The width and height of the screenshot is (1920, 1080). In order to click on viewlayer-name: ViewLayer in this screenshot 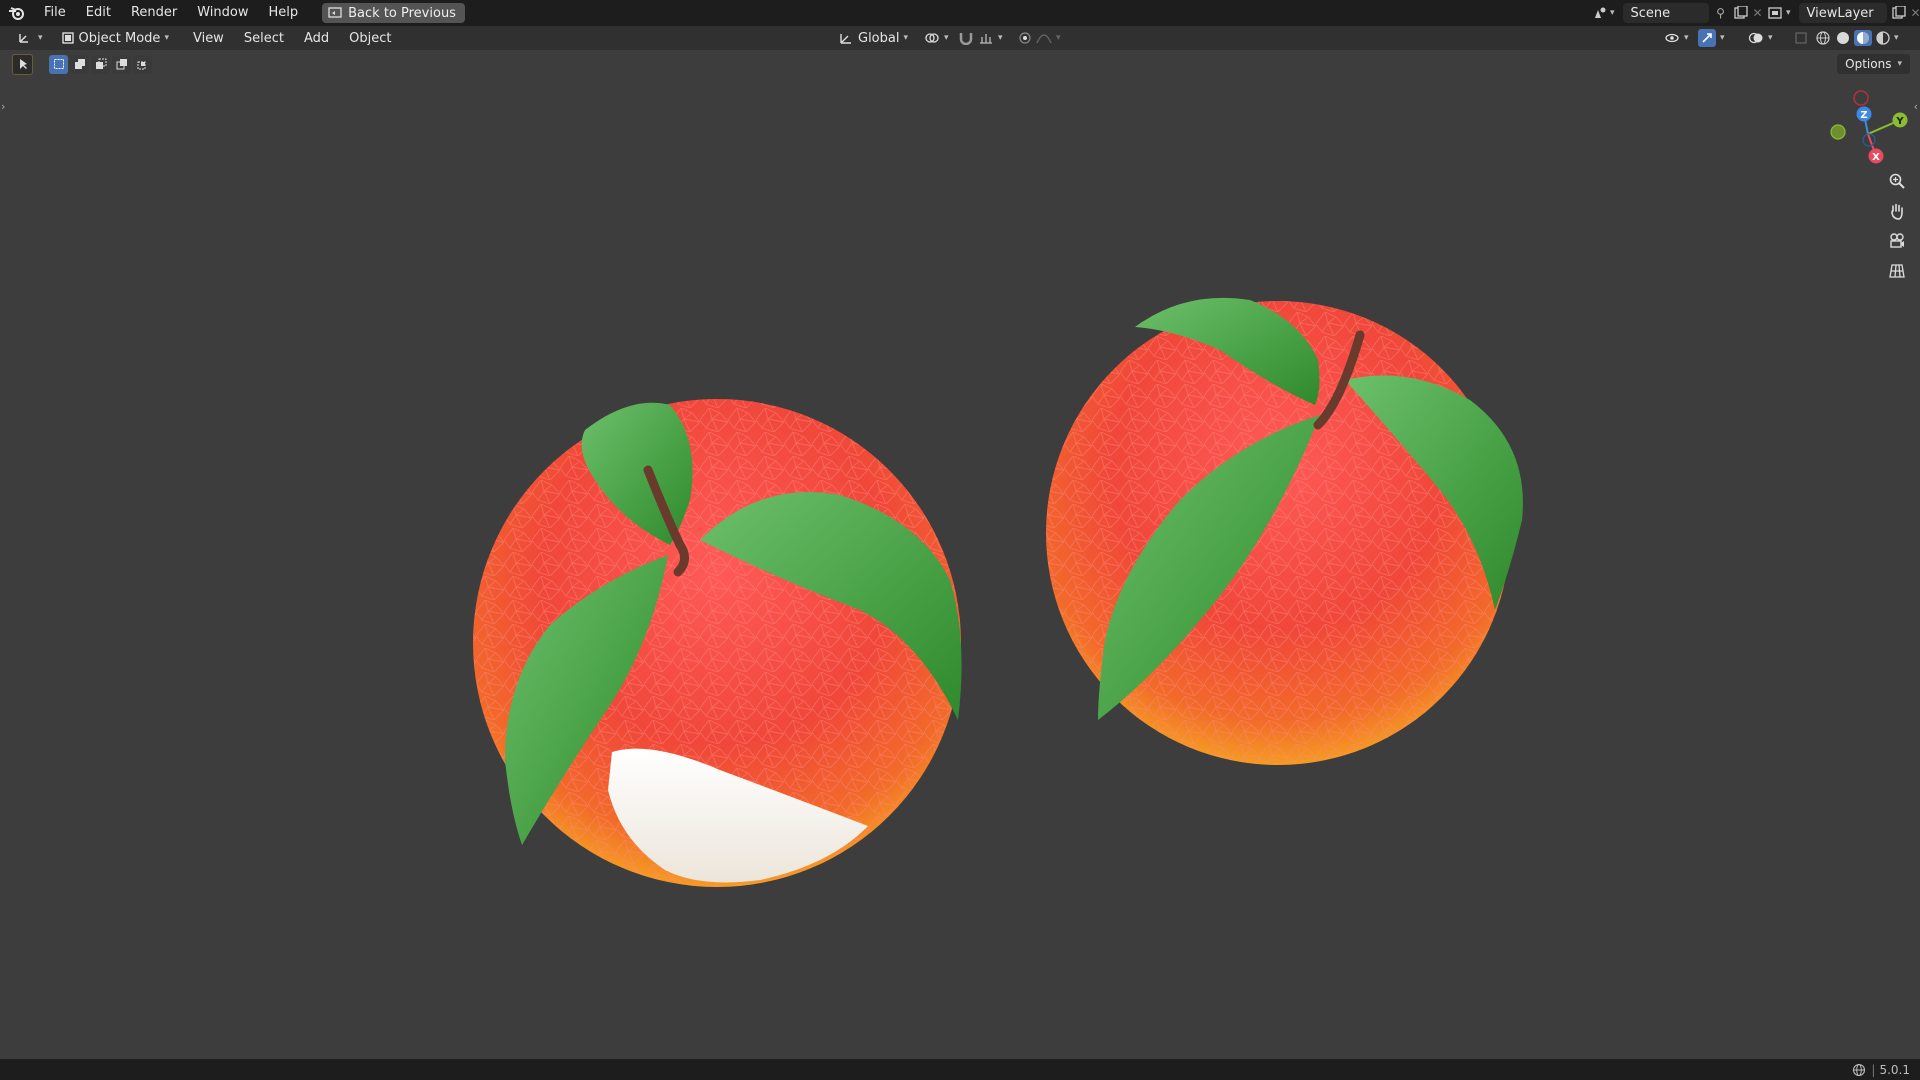, I will do `click(1840, 13)`.